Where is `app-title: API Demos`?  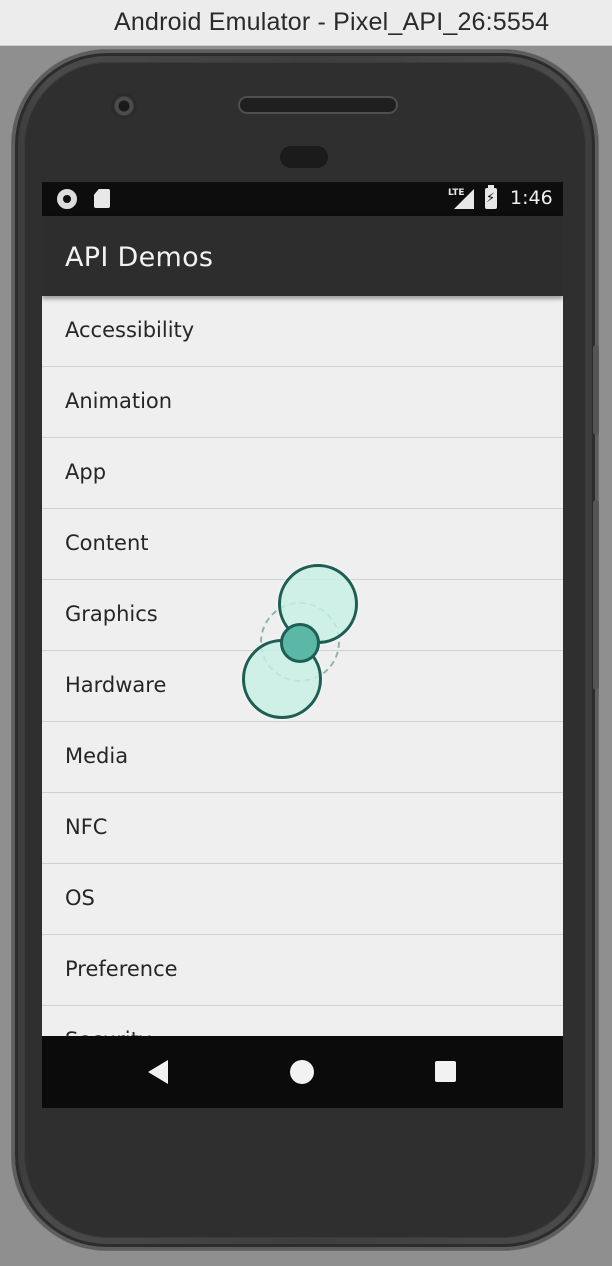 app-title: API Demos is located at coordinates (139, 257).